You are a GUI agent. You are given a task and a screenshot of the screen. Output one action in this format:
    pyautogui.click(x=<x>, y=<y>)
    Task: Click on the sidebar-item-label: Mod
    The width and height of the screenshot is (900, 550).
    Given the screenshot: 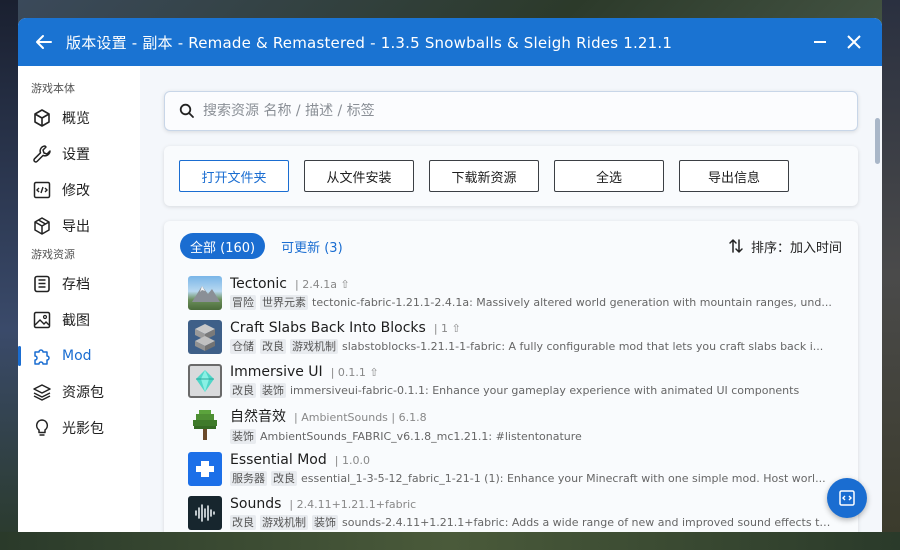 What is the action you would take?
    pyautogui.click(x=77, y=356)
    